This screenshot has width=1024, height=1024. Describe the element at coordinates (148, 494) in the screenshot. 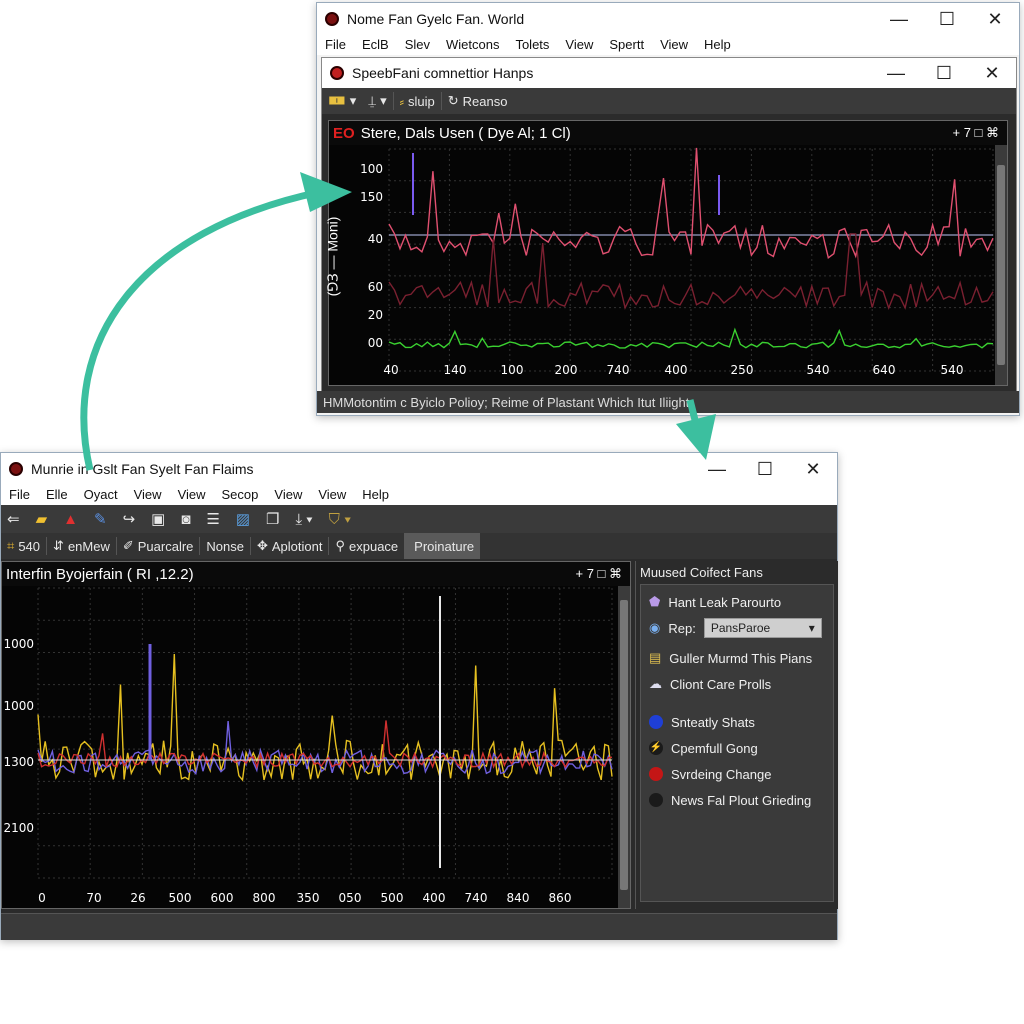

I see `bmenu-view: View` at that location.